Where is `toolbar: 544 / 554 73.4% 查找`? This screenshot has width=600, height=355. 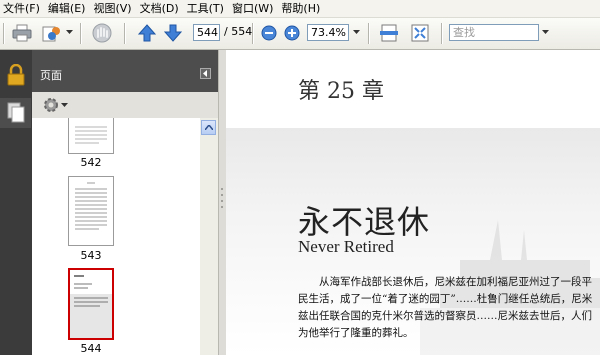 toolbar: 544 / 554 73.4% 查找 is located at coordinates (300, 34).